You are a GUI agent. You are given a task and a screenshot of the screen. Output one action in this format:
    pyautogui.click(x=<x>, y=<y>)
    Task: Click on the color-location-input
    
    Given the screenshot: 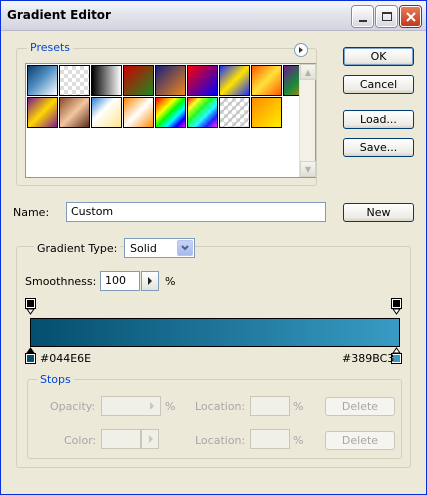 What is the action you would take?
    pyautogui.click(x=270, y=439)
    